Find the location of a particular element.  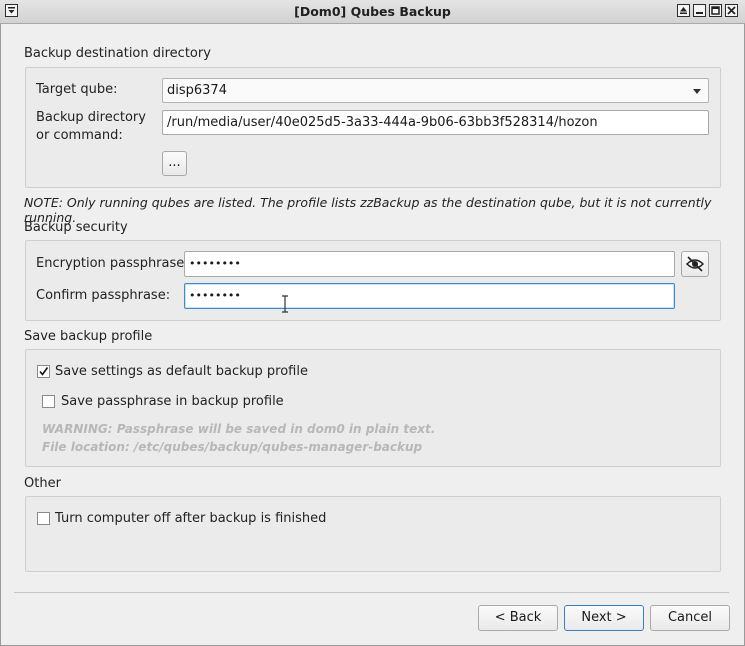

maximize-icon is located at coordinates (715, 10).